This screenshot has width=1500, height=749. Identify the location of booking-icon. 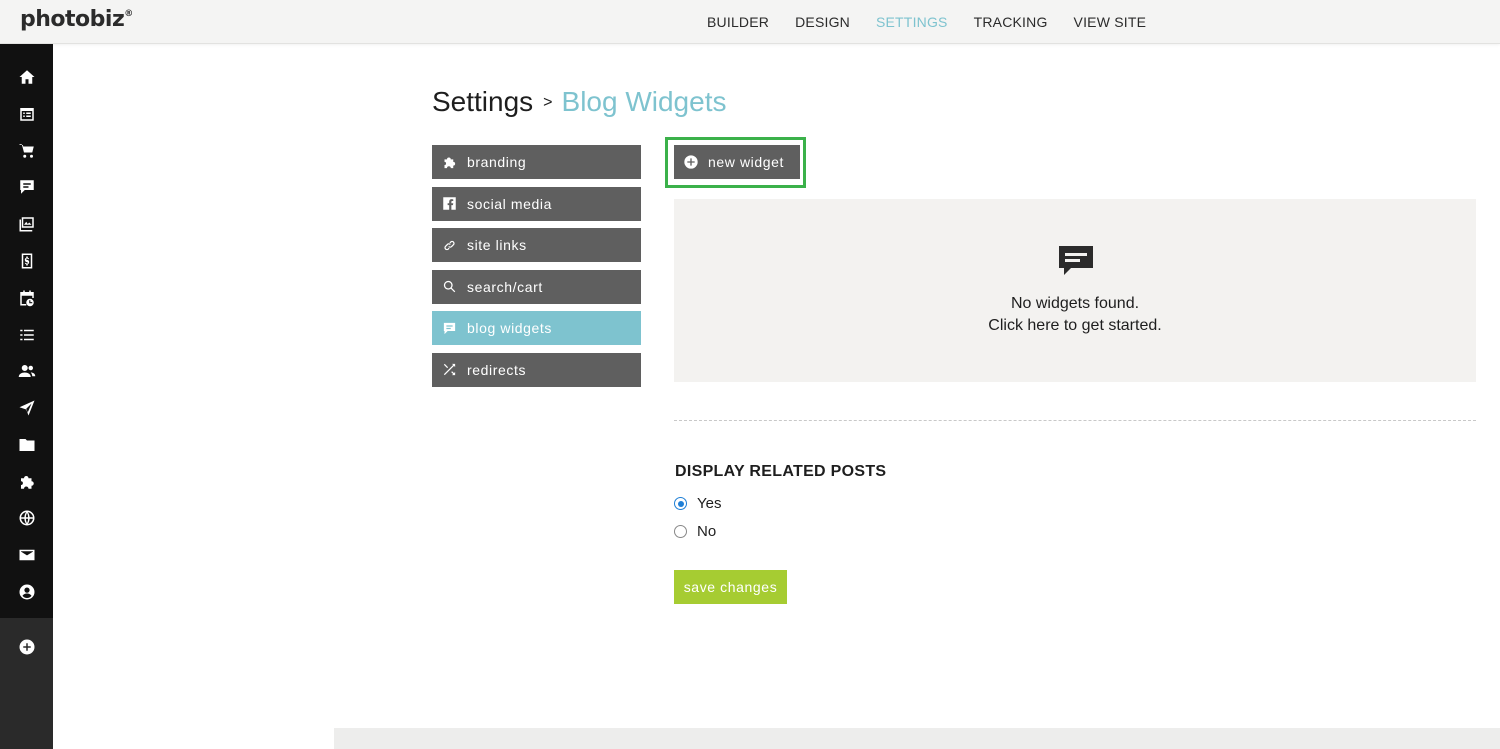
(27, 298).